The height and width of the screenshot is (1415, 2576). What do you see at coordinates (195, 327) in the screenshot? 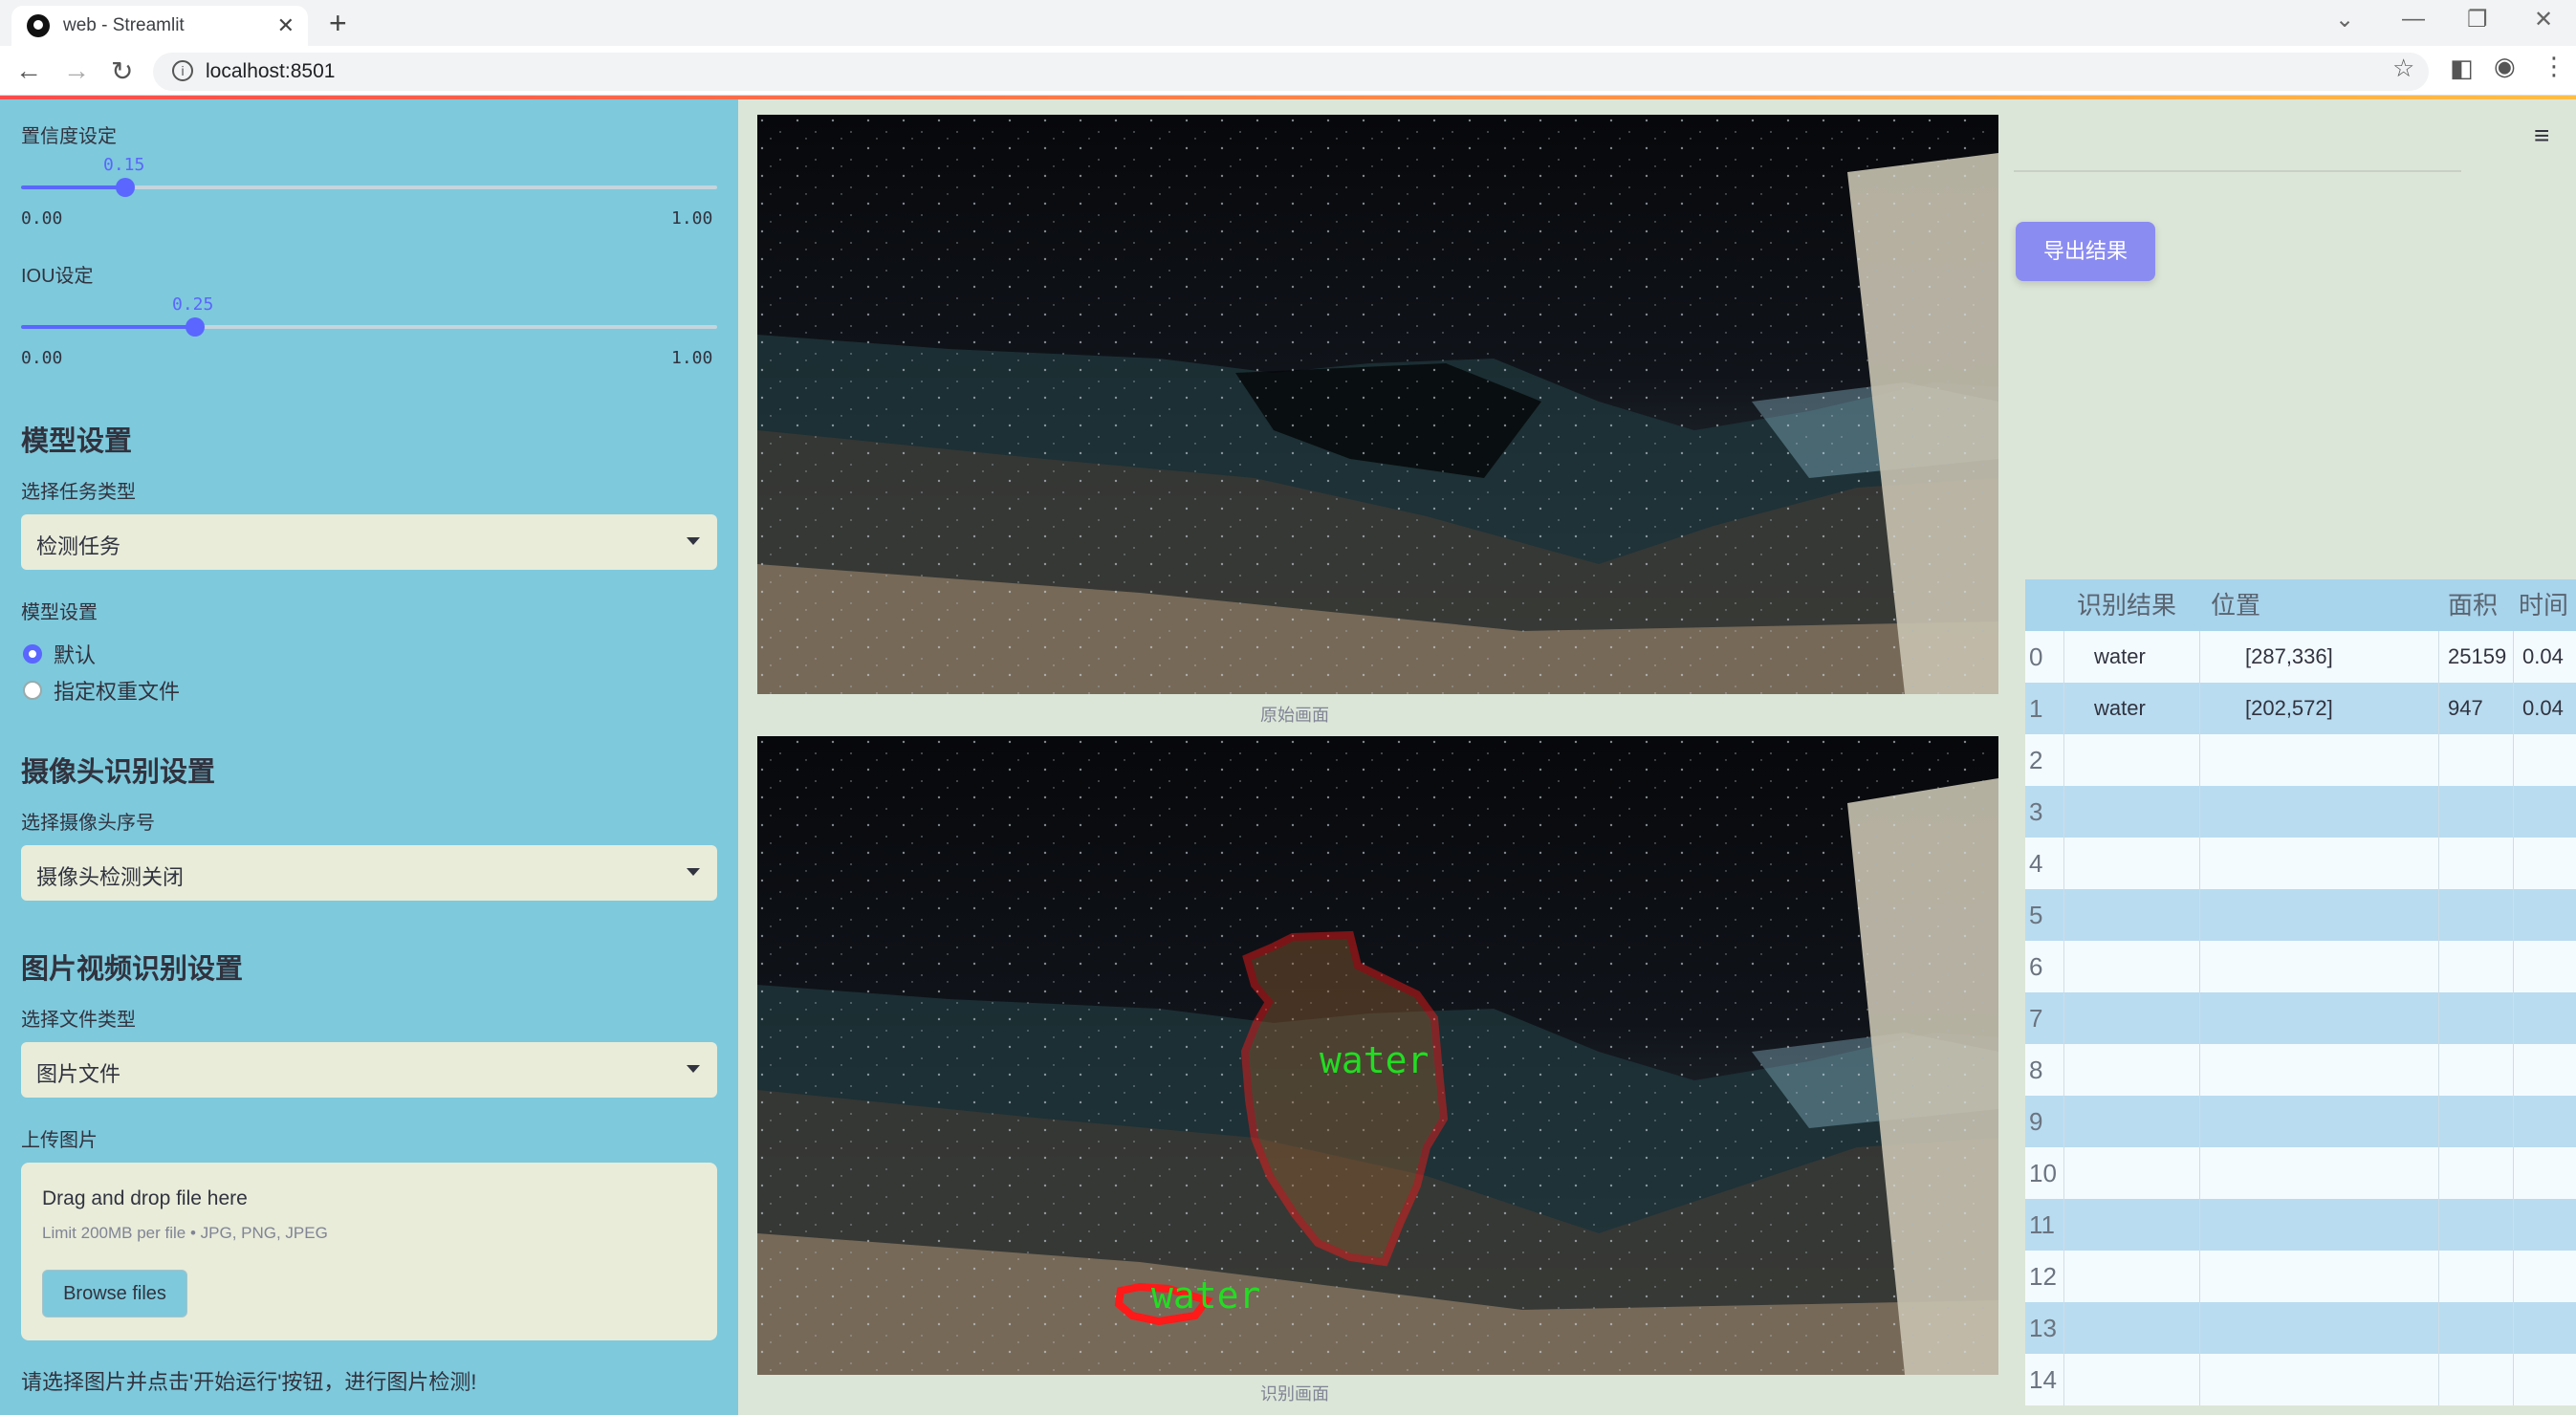
I see `iou-slider-thumb` at bounding box center [195, 327].